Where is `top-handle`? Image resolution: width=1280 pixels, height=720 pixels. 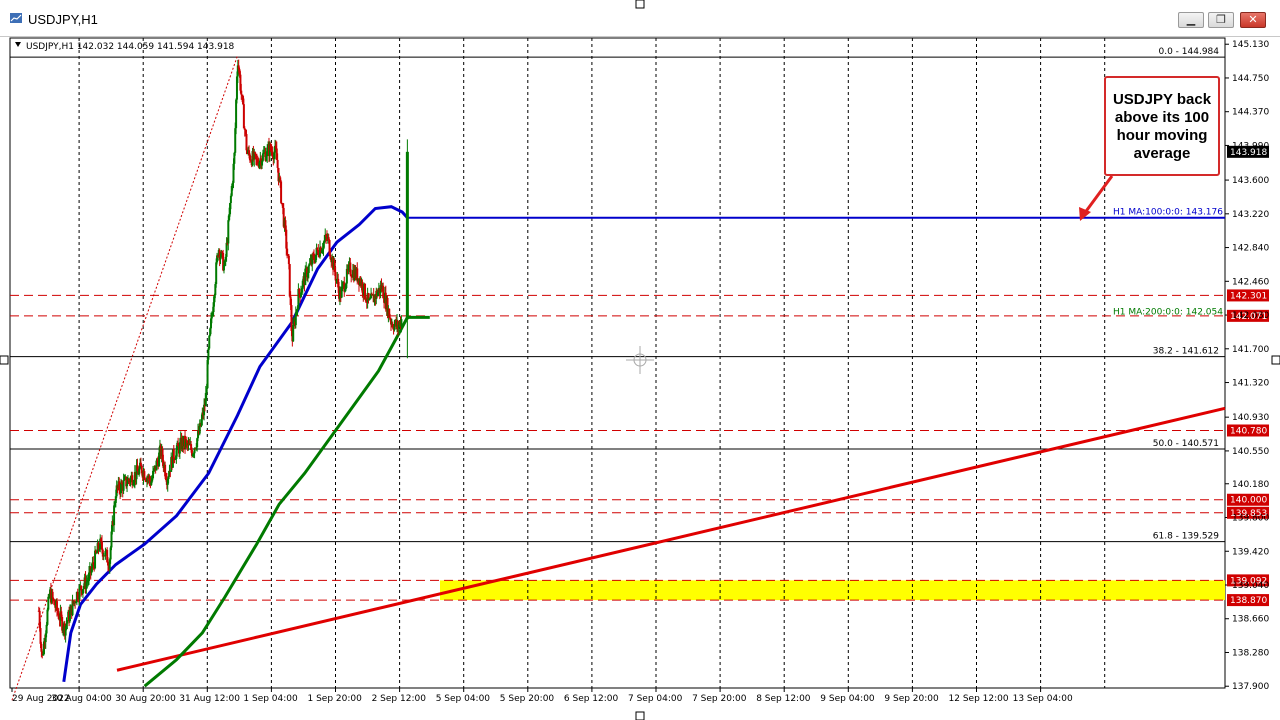 top-handle is located at coordinates (640, 4).